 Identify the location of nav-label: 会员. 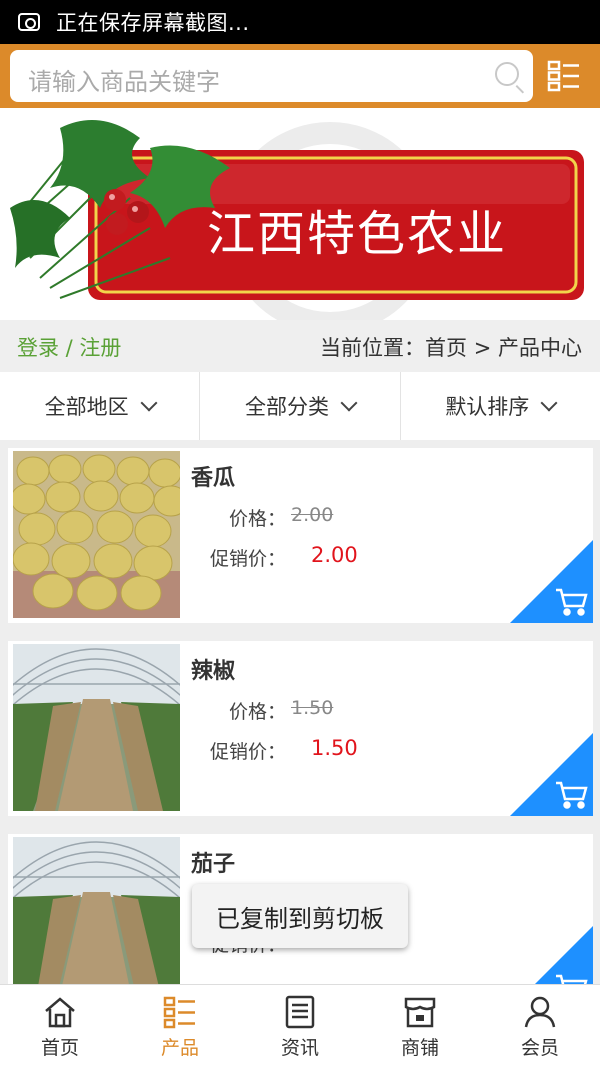
(539, 1048).